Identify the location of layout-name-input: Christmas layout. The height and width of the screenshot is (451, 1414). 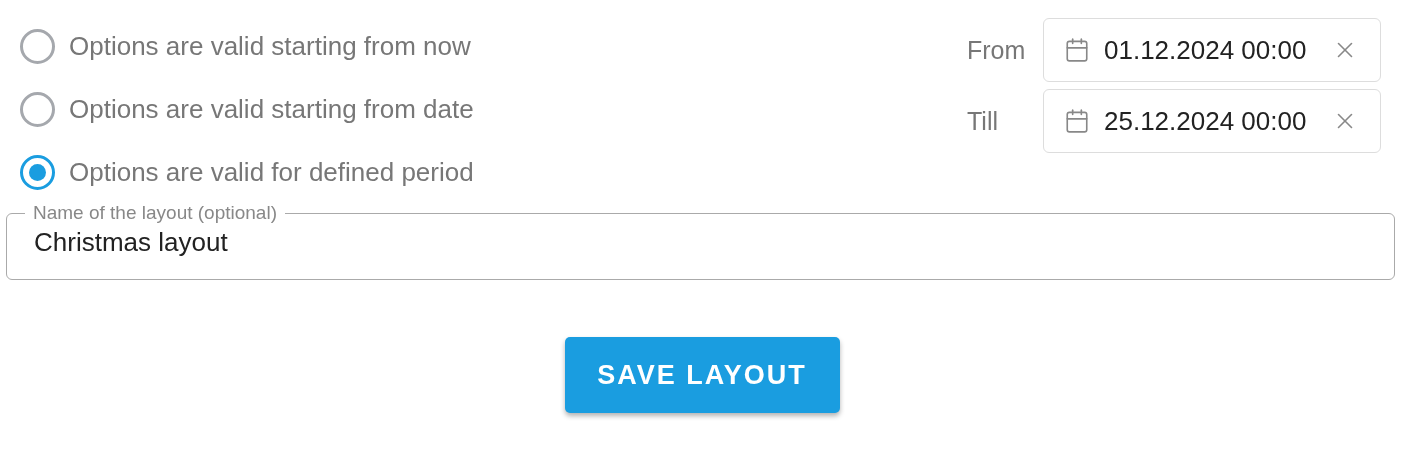
(700, 242).